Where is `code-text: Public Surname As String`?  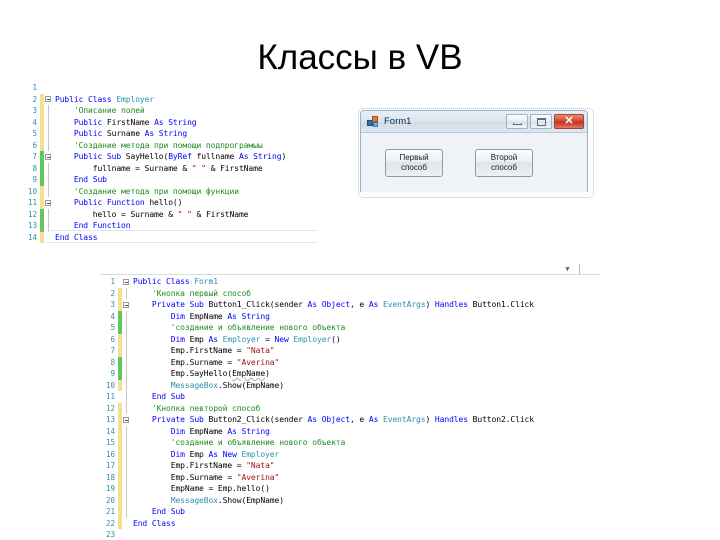
code-text: Public Surname As String is located at coordinates (130, 133).